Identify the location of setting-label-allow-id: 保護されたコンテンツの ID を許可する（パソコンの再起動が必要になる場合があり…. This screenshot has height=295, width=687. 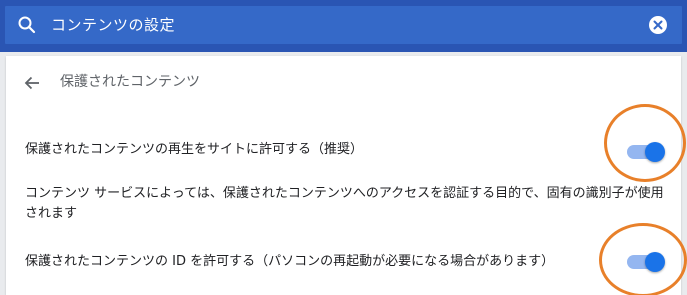
(290, 261).